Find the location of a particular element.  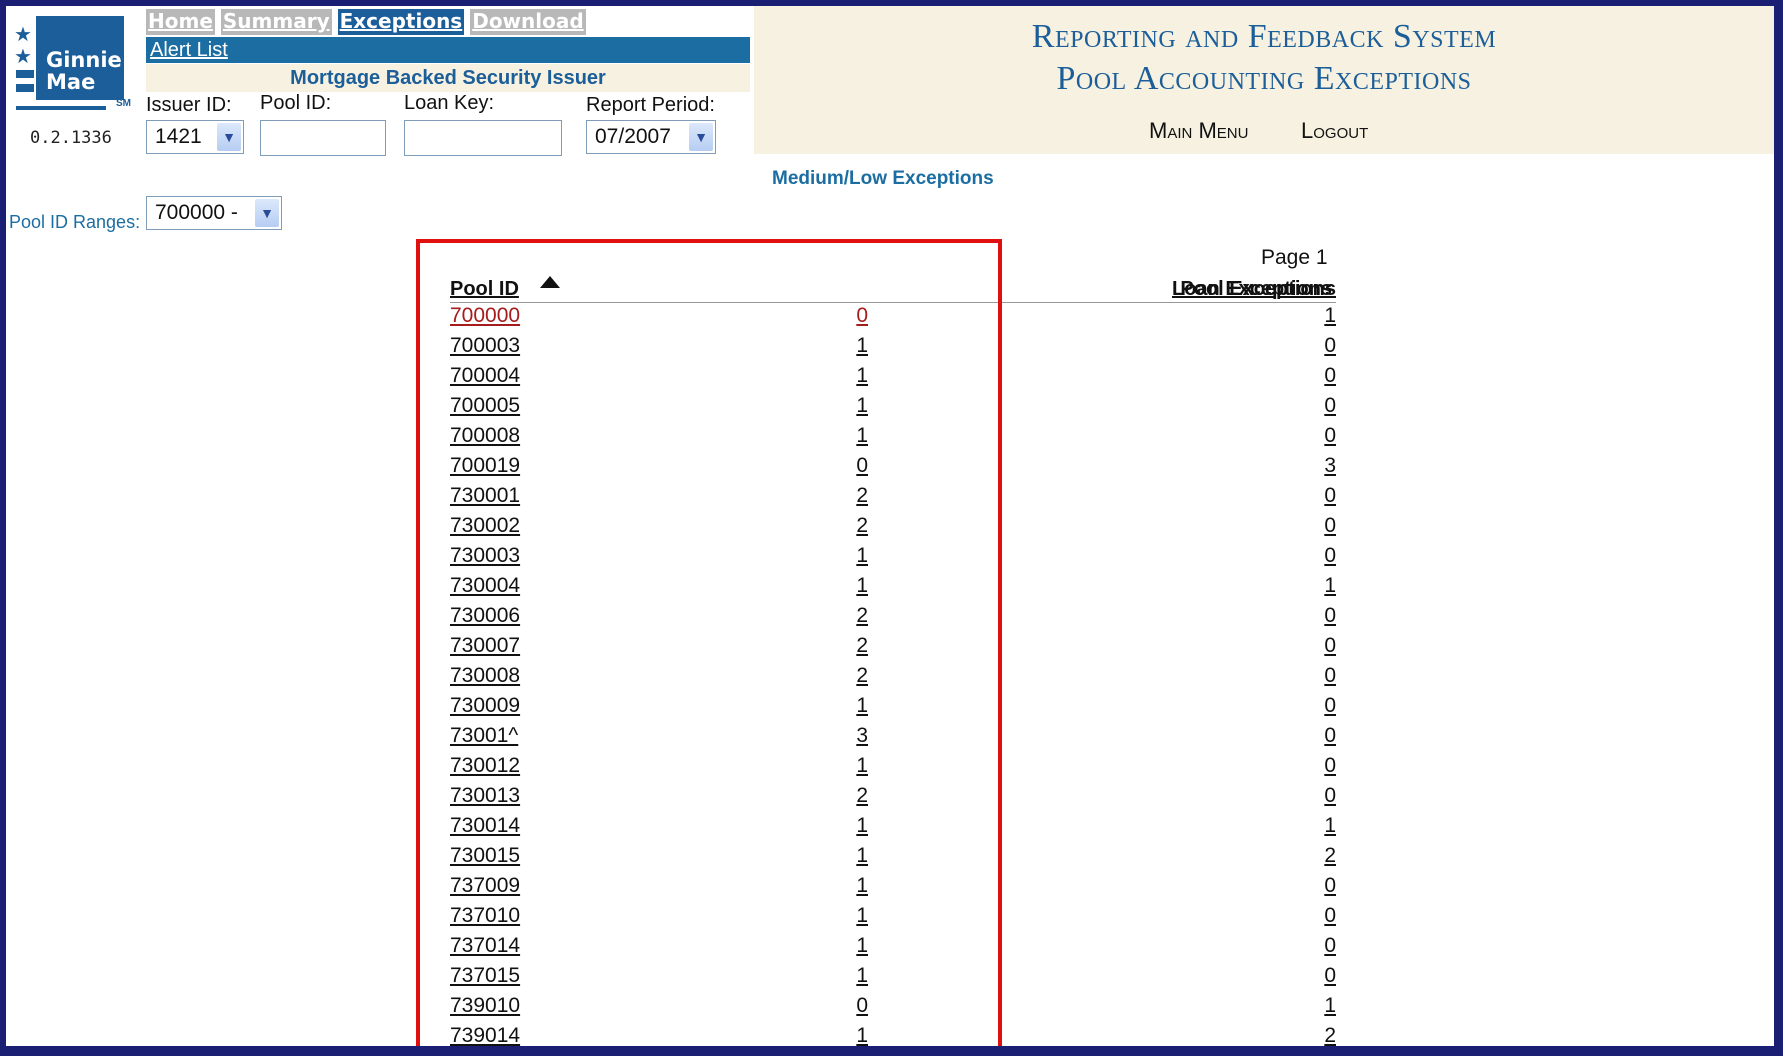

pool-id-link: 730003 is located at coordinates (485, 556).